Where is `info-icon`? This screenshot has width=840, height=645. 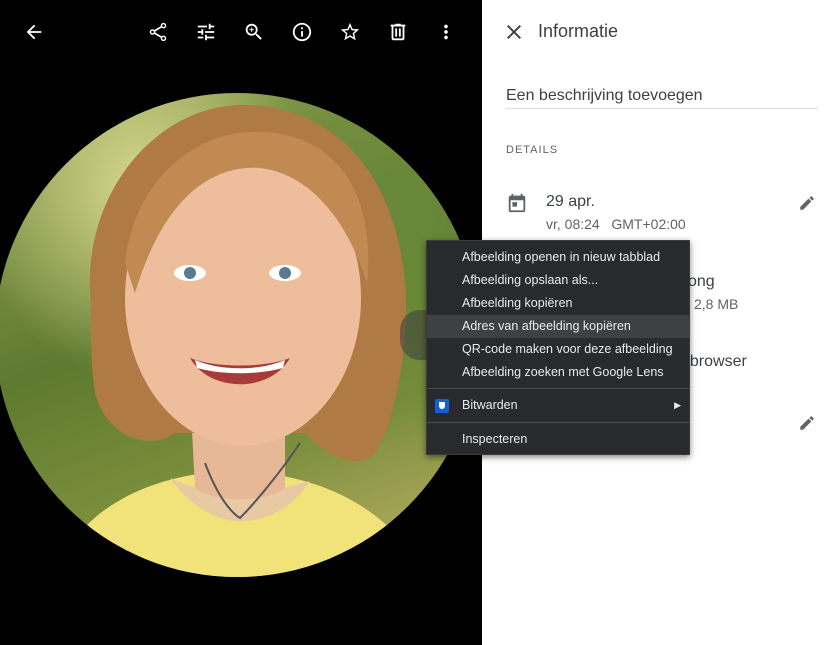
info-icon is located at coordinates (302, 32).